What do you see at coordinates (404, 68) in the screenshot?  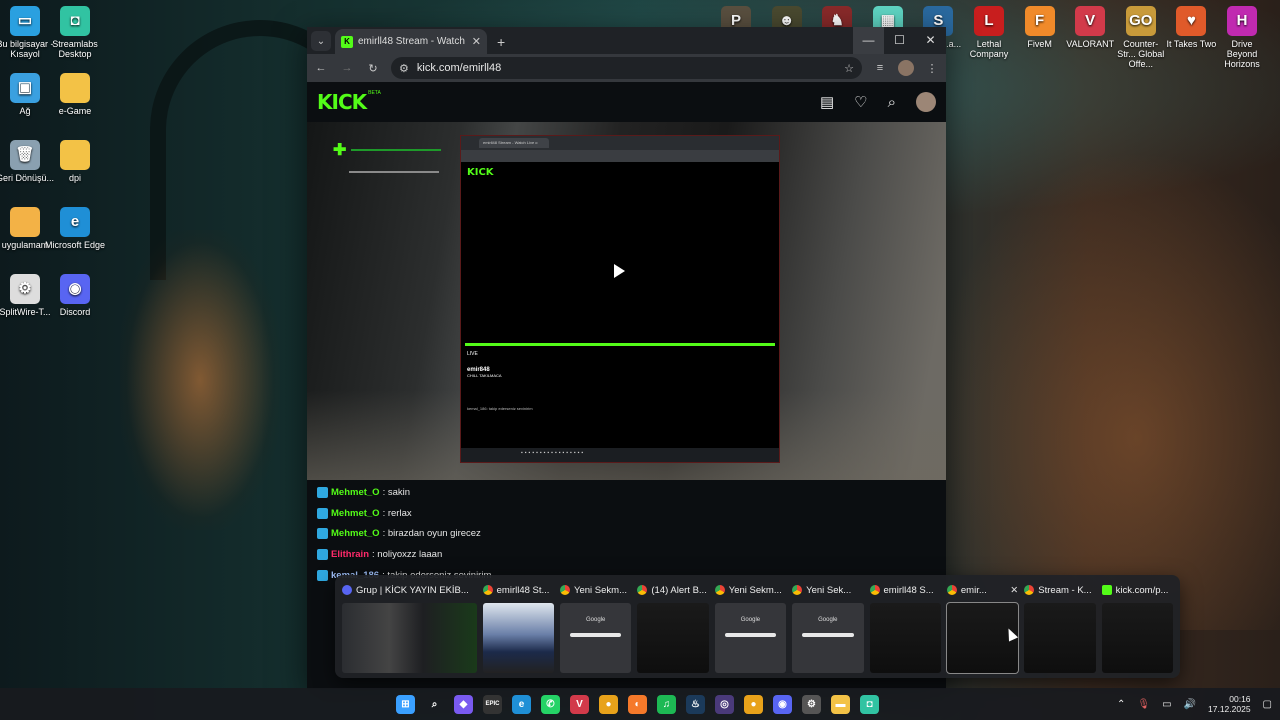 I see `site-info-icon: ⚙` at bounding box center [404, 68].